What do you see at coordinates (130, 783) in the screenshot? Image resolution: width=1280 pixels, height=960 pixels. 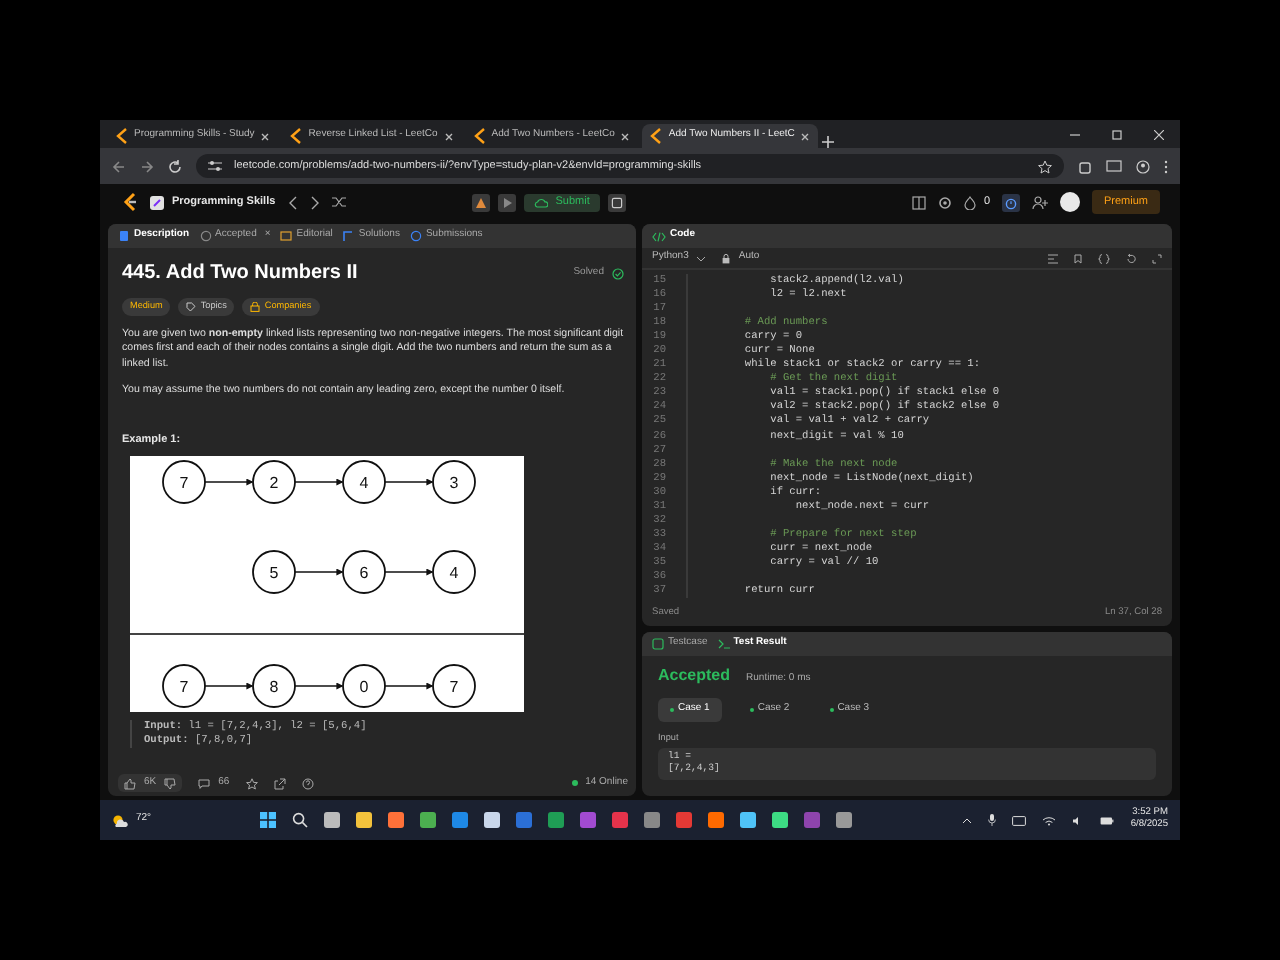 I see `thumbs-up-icon` at bounding box center [130, 783].